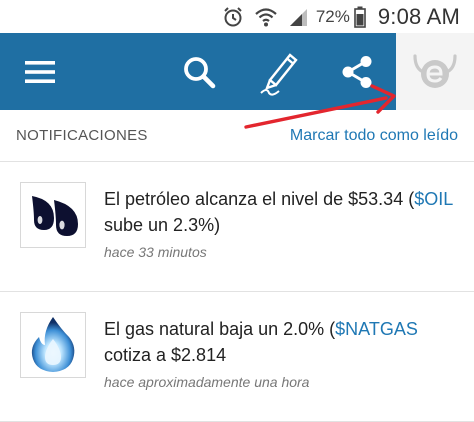  I want to click on search-icon, so click(200, 72).